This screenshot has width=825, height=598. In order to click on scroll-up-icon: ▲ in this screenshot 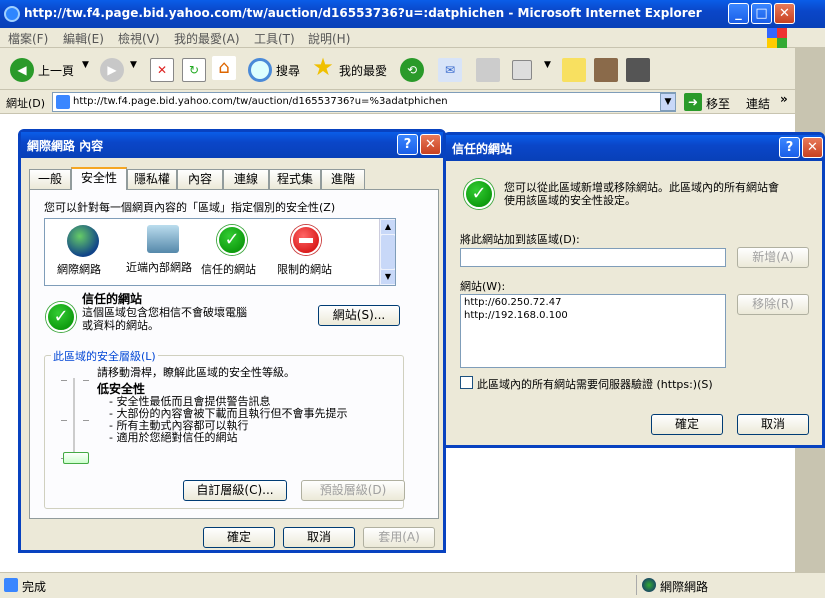, I will do `click(388, 227)`.